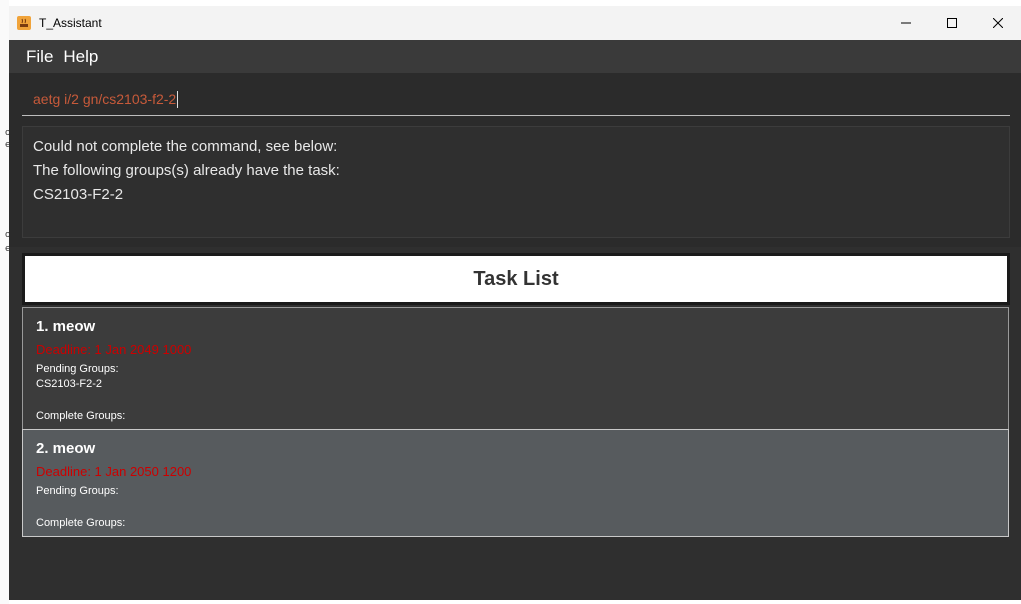 This screenshot has width=1021, height=604. I want to click on java-app-icon, so click(24, 23).